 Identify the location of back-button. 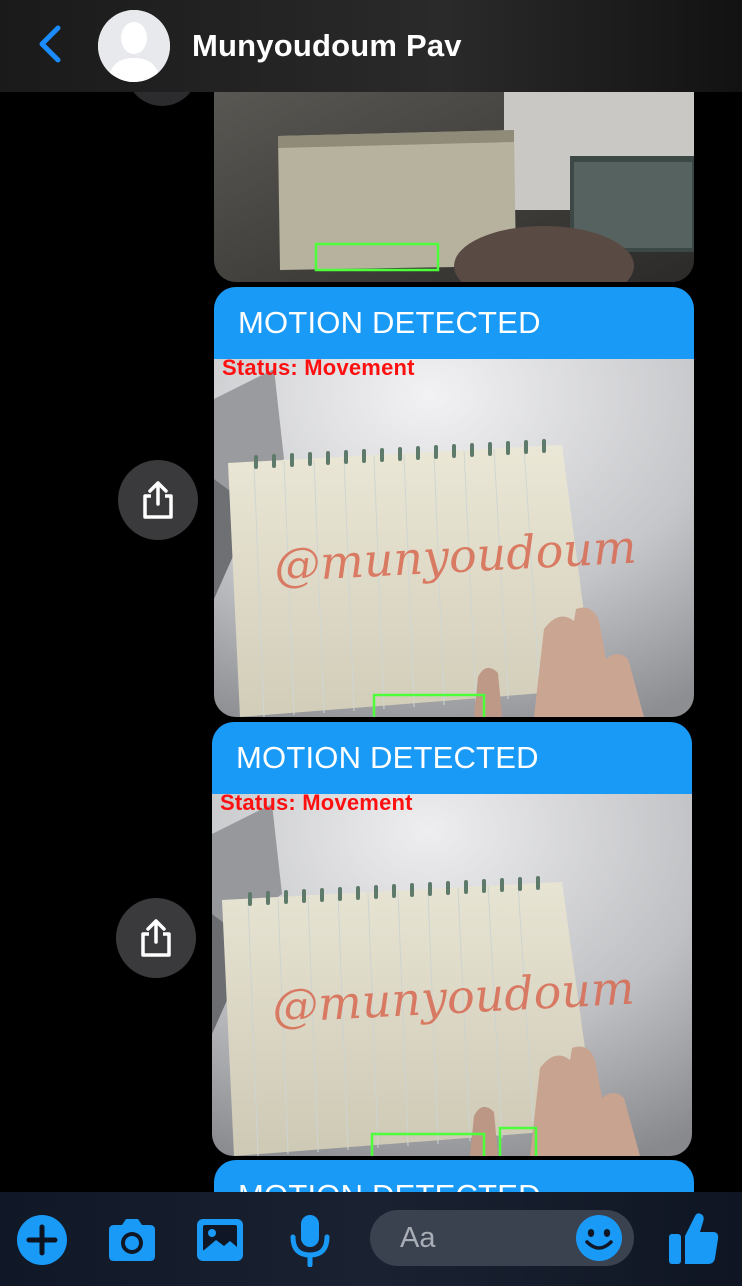
(50, 44).